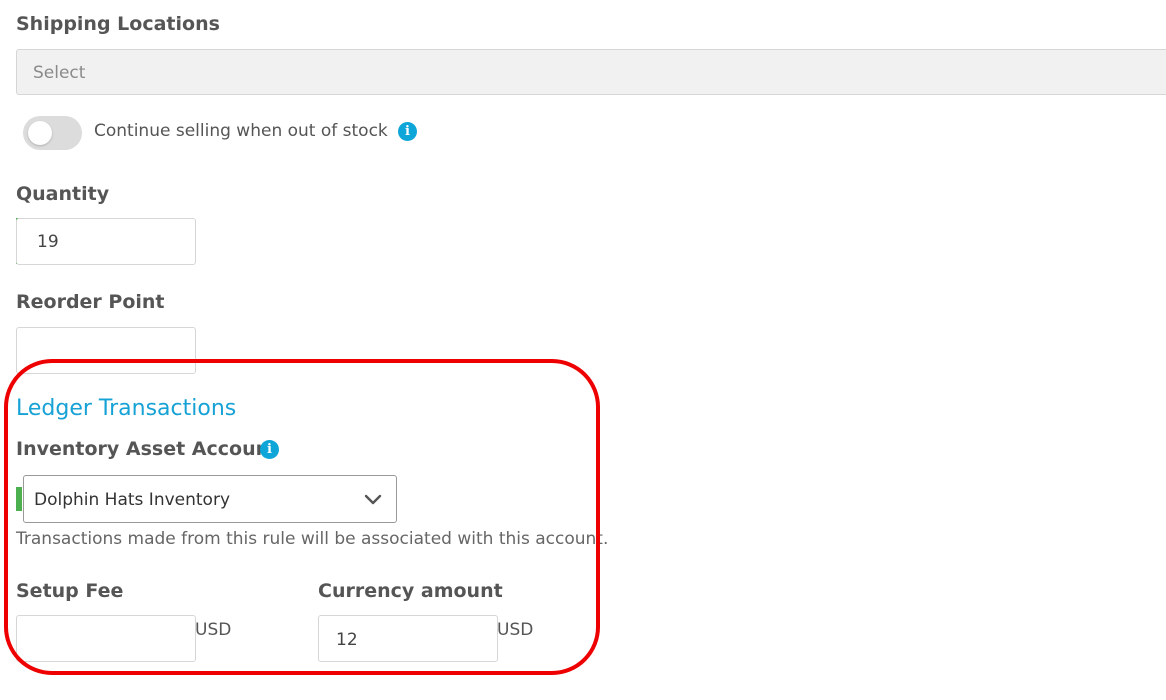  I want to click on shipping-locations-select: Select, so click(591, 72).